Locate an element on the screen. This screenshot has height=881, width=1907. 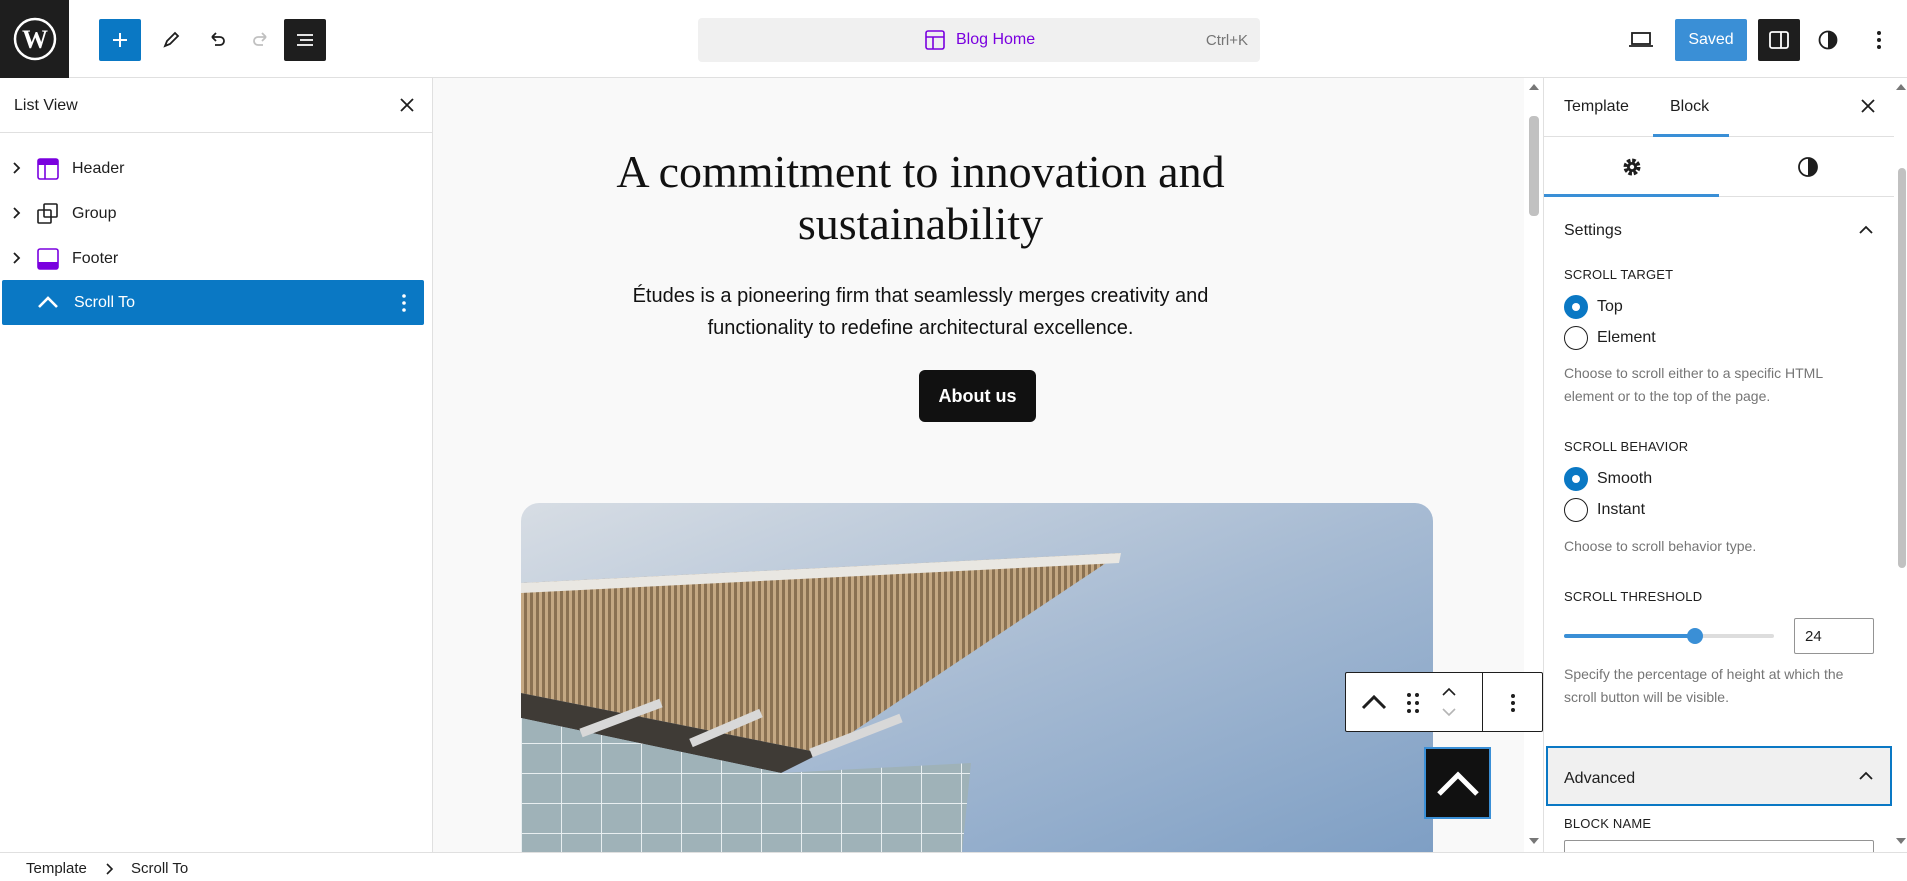
template-part-footer-icon is located at coordinates (48, 259).